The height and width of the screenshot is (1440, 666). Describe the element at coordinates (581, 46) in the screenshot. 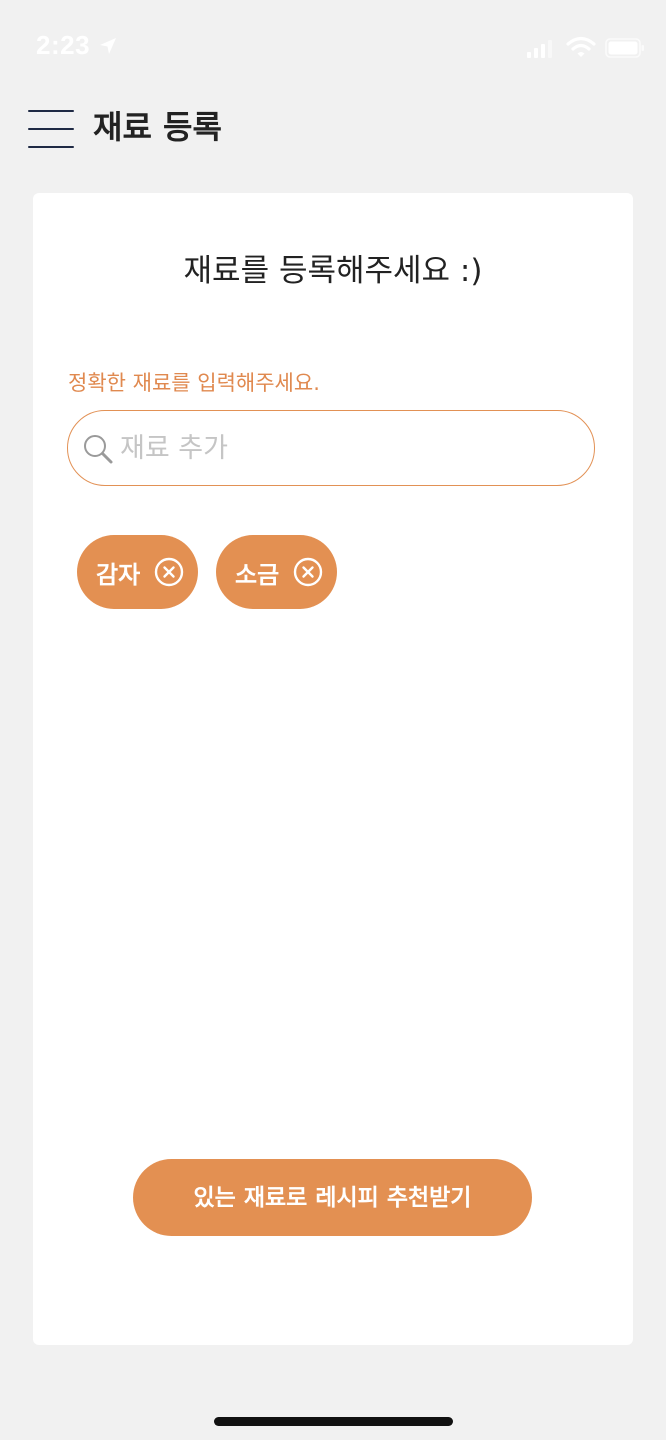

I see `wifi-icon` at that location.